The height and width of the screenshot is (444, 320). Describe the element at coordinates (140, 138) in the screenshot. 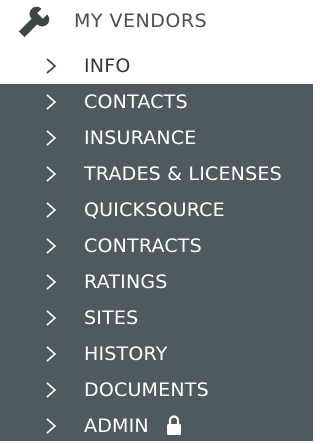

I see `nav-item-label: INSURANCE` at that location.